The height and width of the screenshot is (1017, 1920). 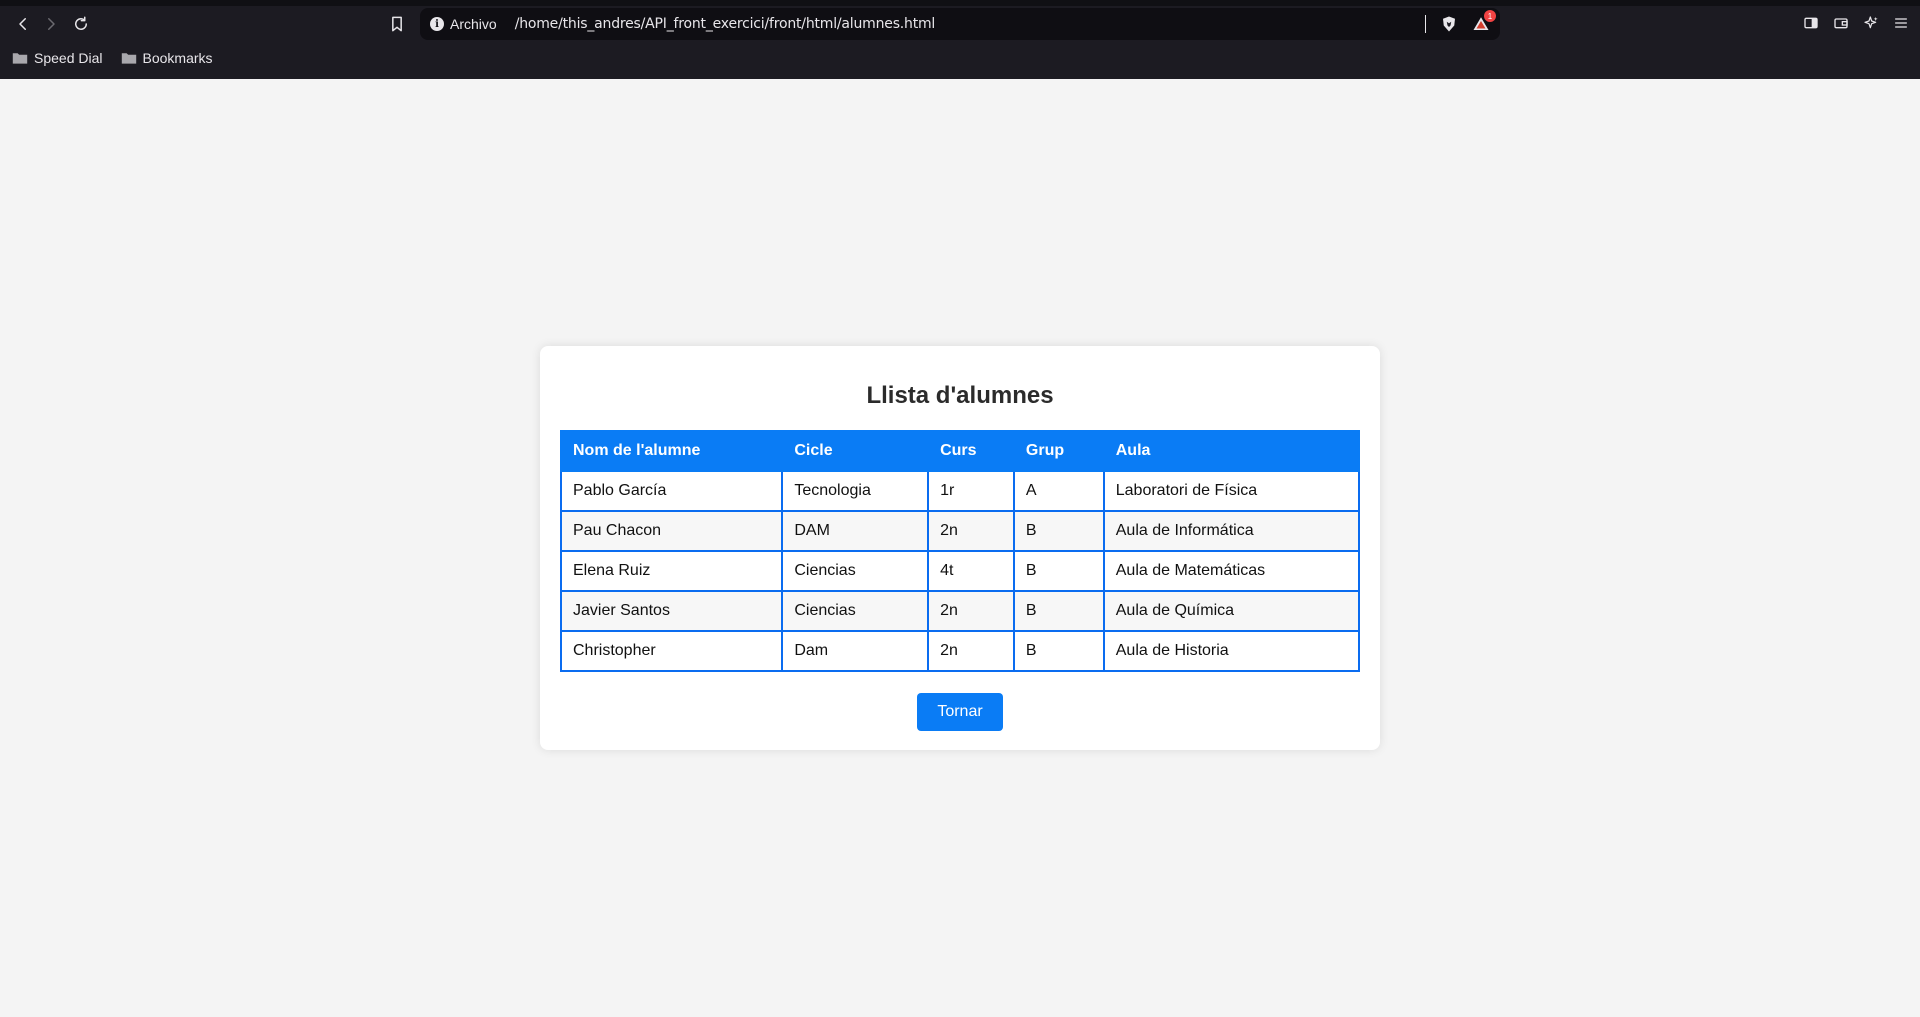 I want to click on cell-cycle: Dam, so click(x=855, y=651).